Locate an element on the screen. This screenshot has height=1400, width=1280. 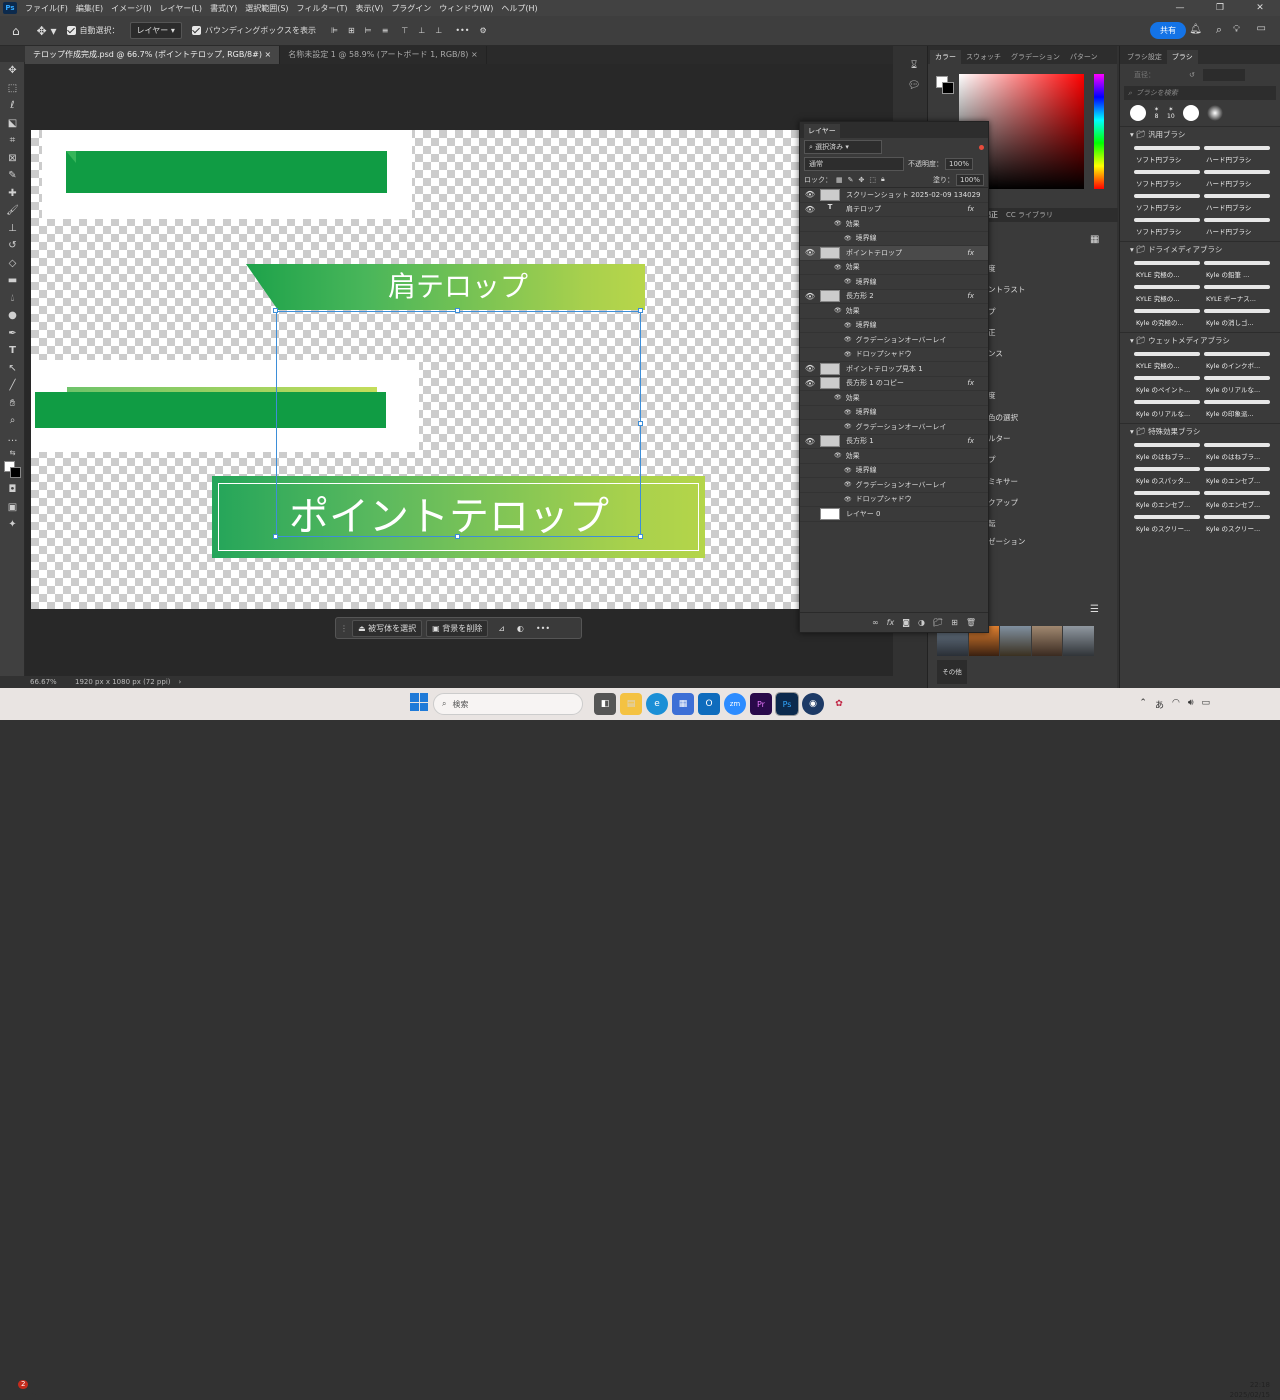
hand-tool-icon: ✋︎ is located at coordinates (12, 404).